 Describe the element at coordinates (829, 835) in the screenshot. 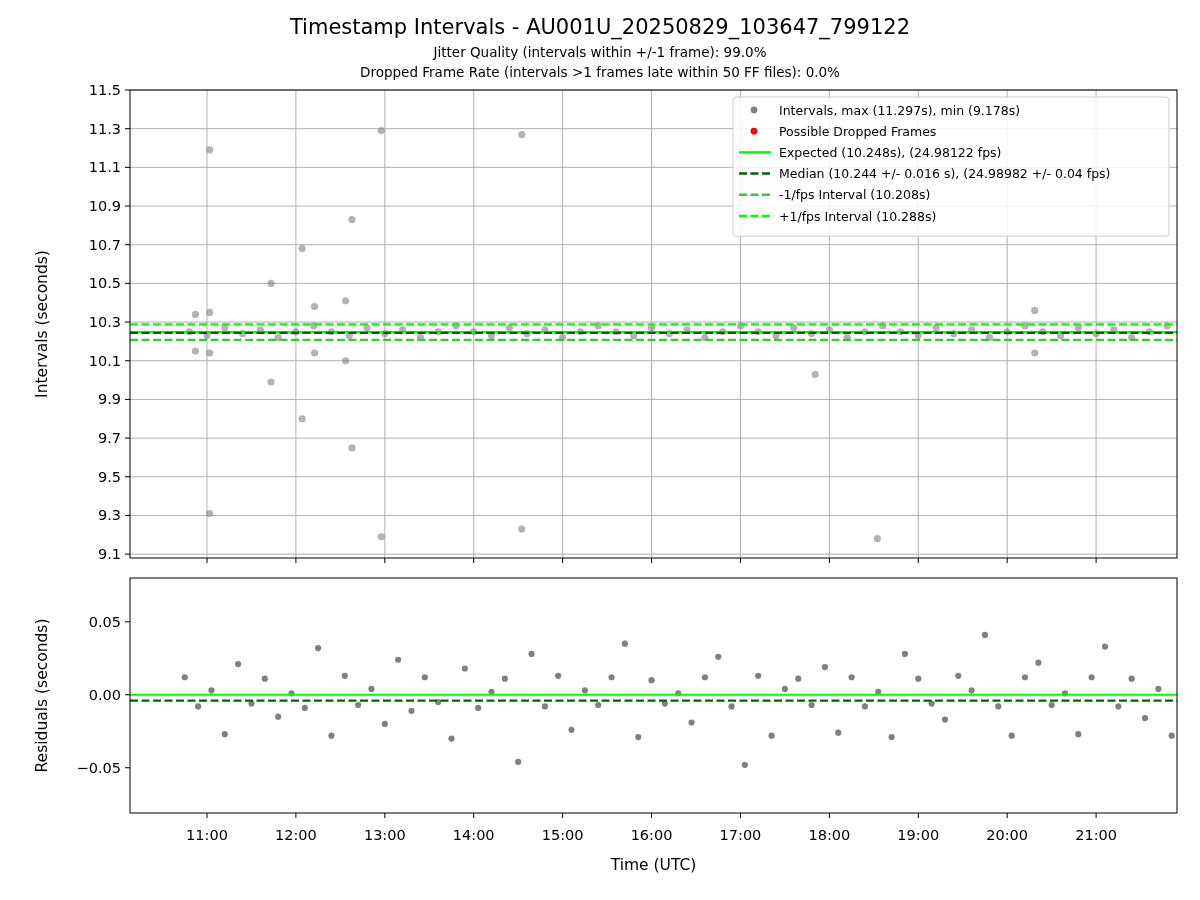

I see `tick-label: 18:00` at that location.